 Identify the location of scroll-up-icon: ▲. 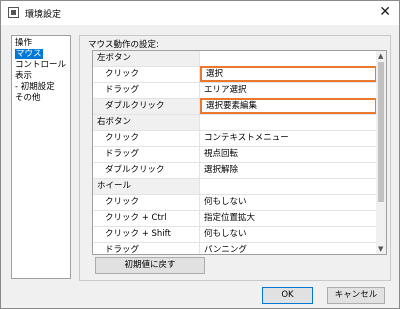
(380, 56).